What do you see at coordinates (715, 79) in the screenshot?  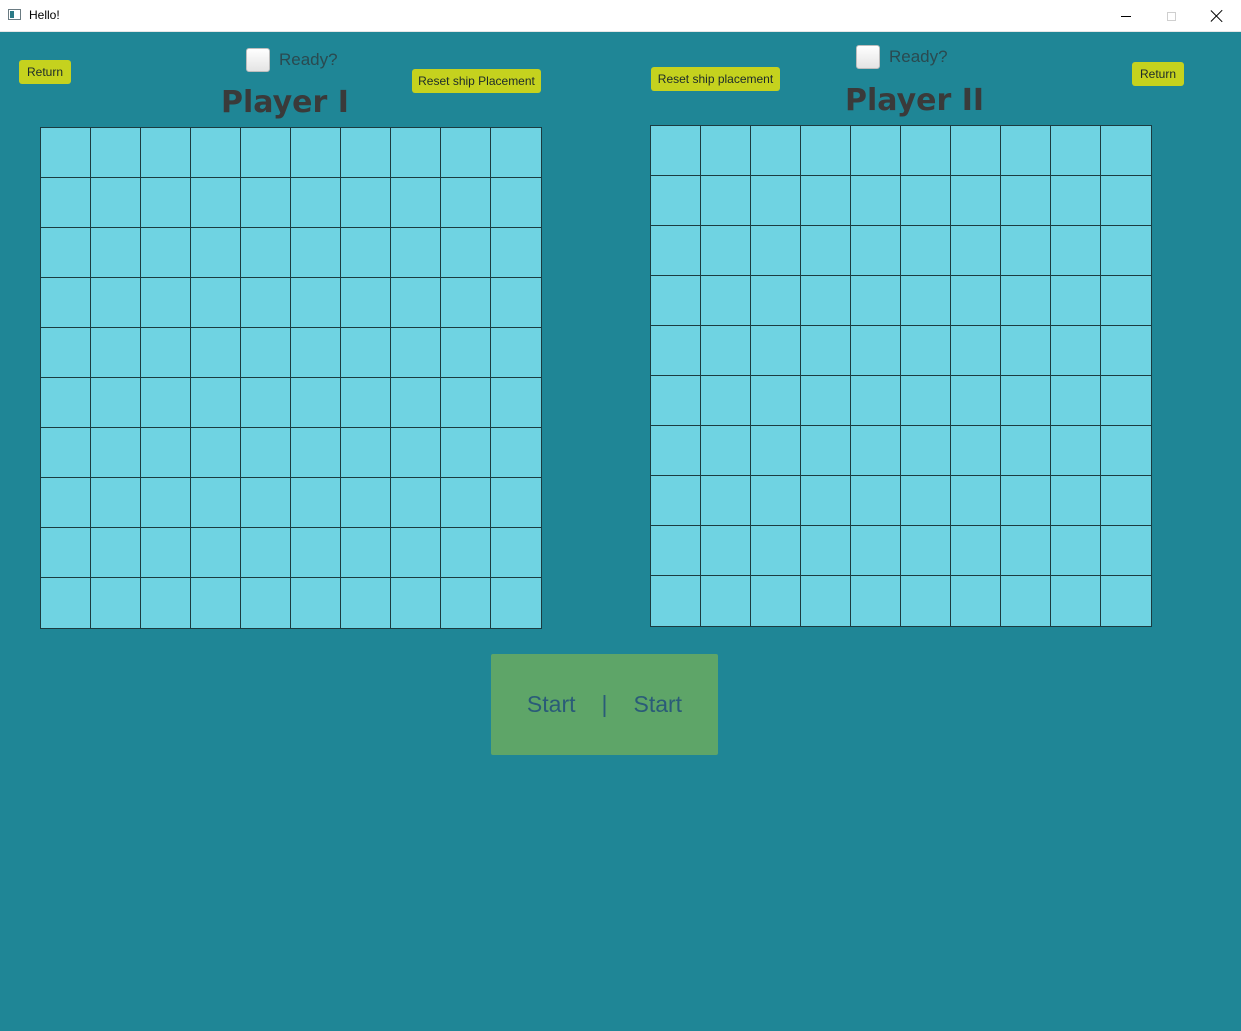 I see `player2-reset-button: Reset ship placement` at bounding box center [715, 79].